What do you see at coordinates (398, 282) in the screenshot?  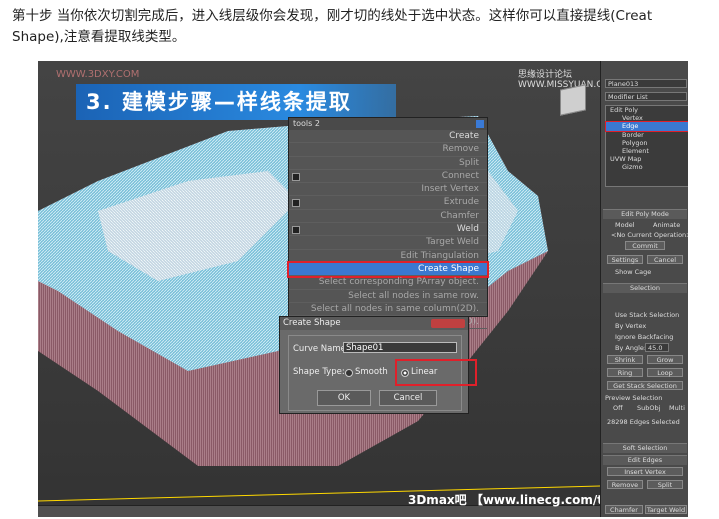 I see `quad-menu-item-label: Select corresponding PArray object.` at bounding box center [398, 282].